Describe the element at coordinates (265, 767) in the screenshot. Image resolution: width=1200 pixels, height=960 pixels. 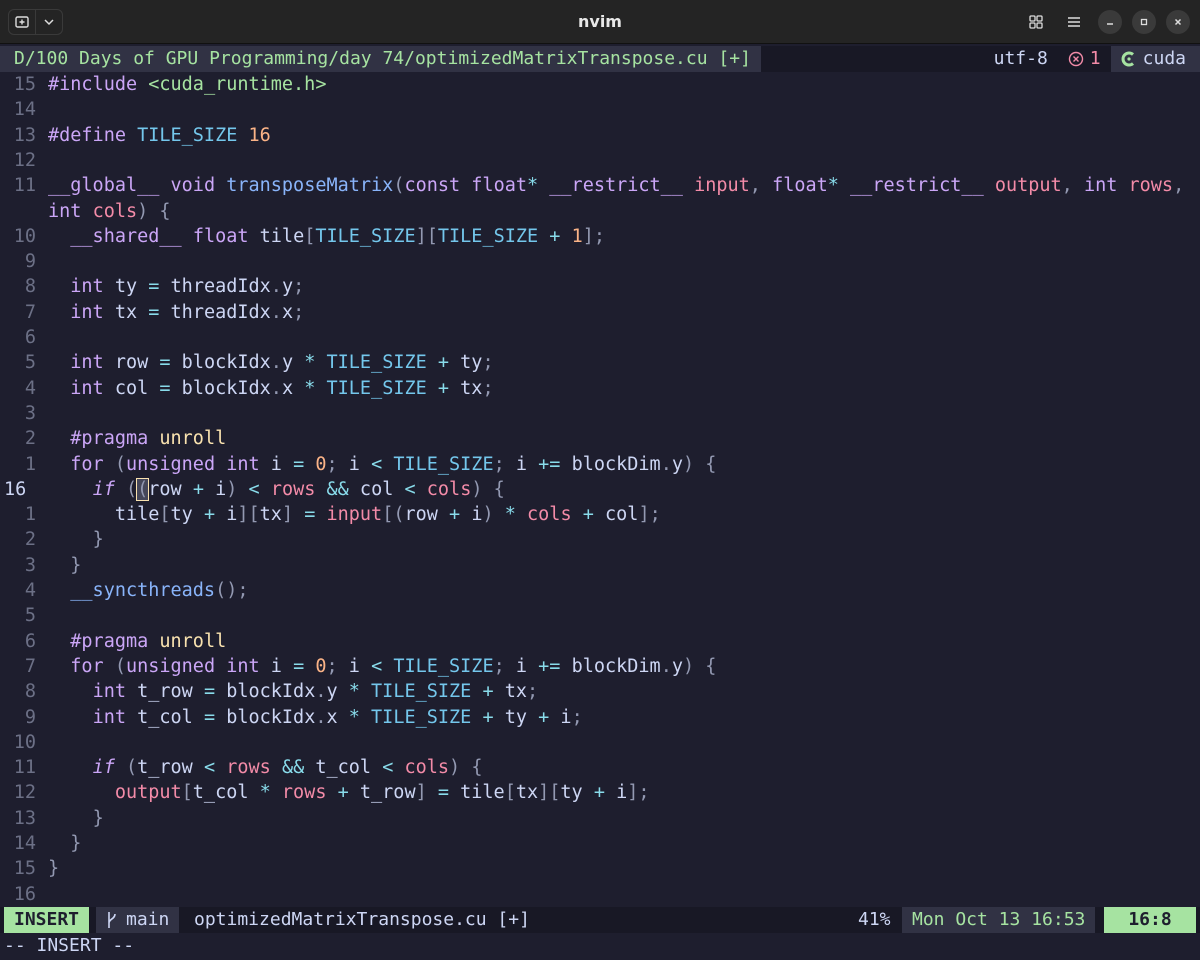
I see `code-text: if (t_row < rows && t_col < cols) {` at that location.